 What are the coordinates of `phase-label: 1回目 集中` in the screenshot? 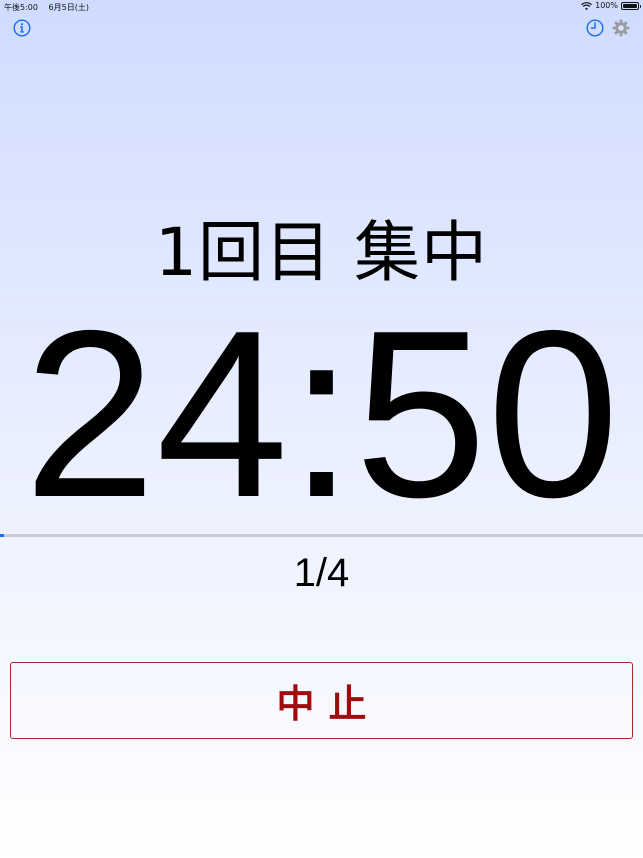 It's located at (321, 252).